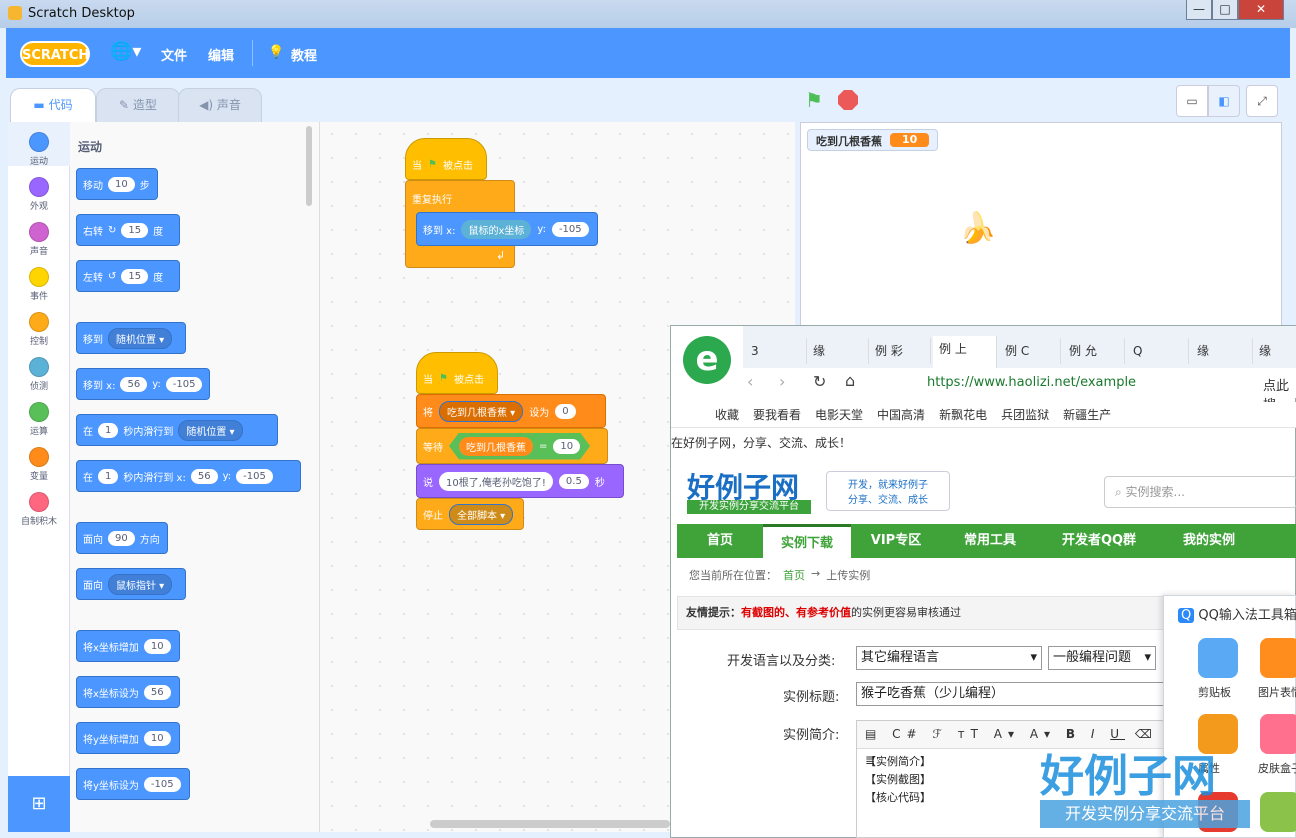  What do you see at coordinates (511, 411) in the screenshot?
I see `block-set-variable: 将吃到几根香蕉 ▾ 设为 0` at bounding box center [511, 411].